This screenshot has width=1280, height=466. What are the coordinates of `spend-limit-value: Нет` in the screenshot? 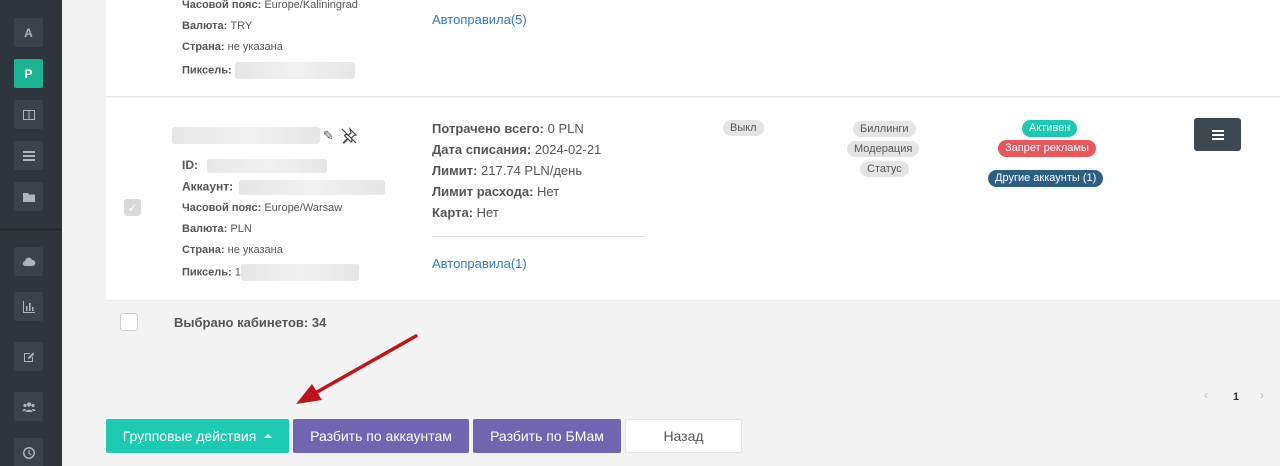 It's located at (548, 191).